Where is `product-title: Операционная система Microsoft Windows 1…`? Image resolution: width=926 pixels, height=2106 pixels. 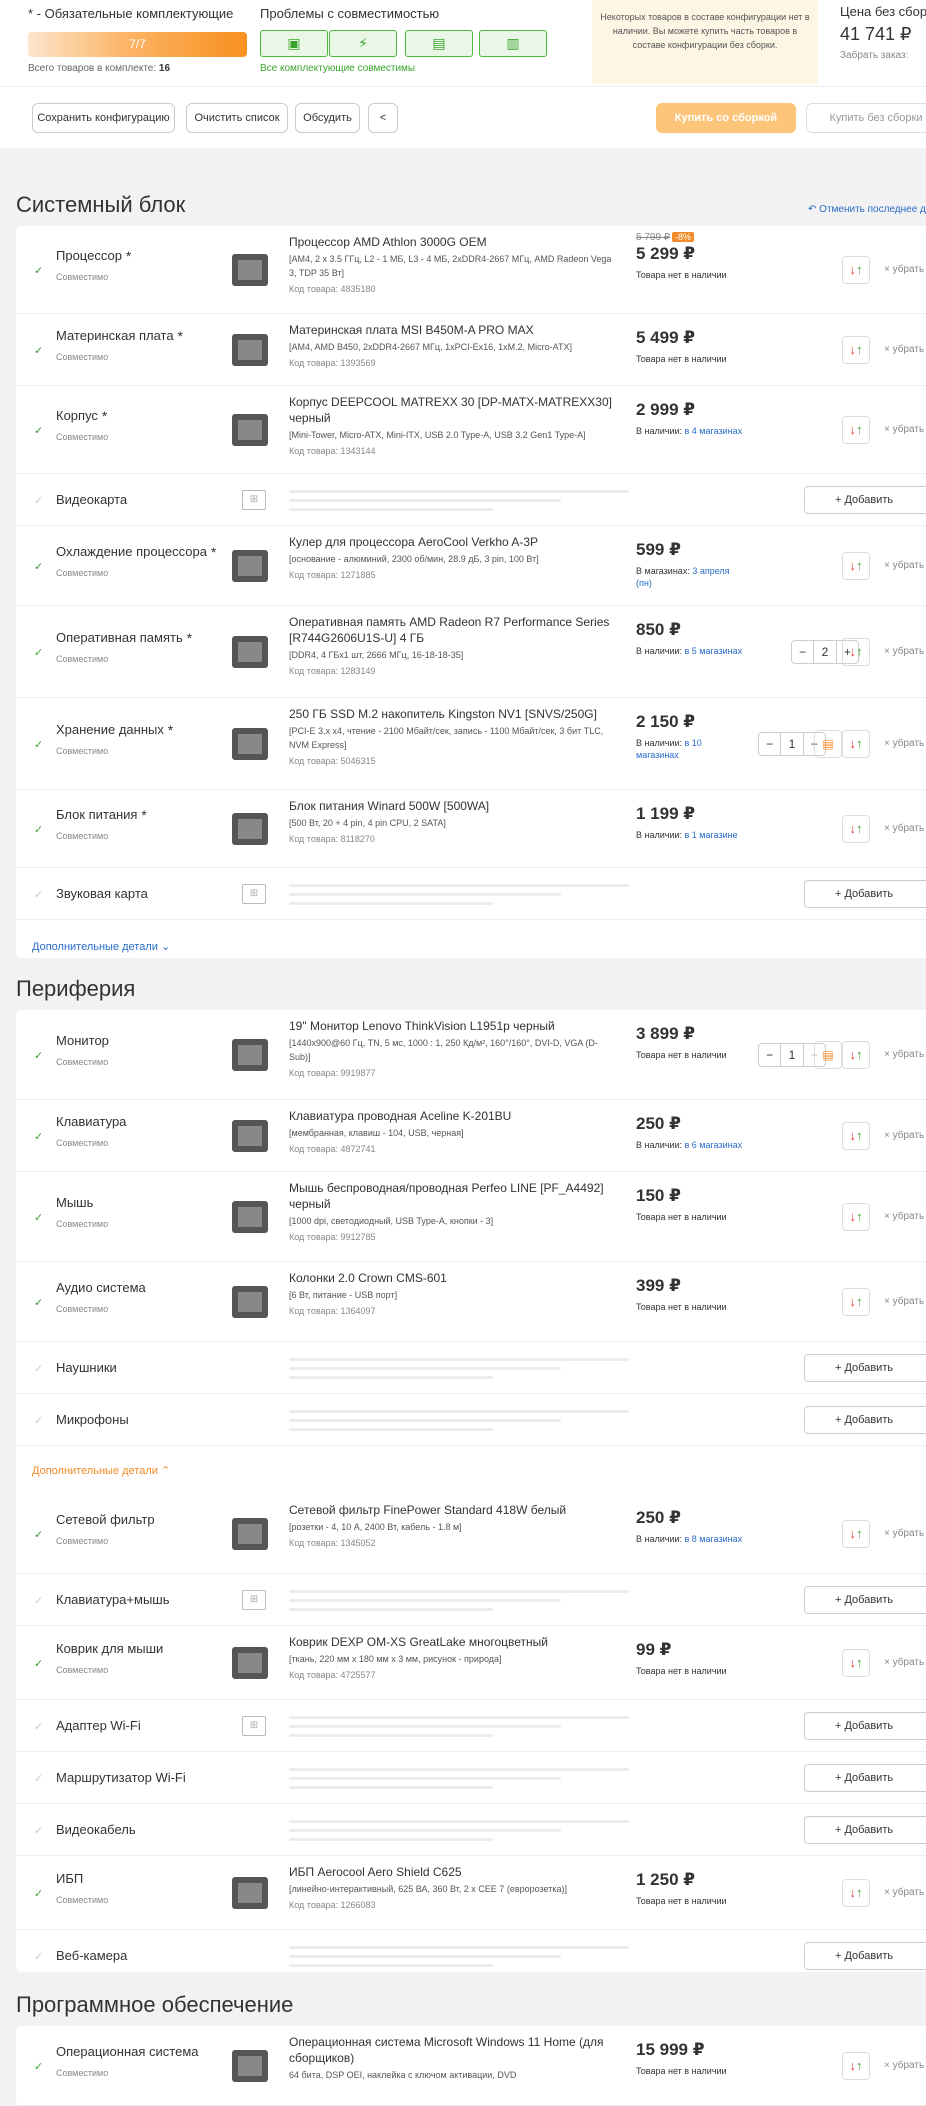
product-title: Операционная система Microsoft Windows 1… is located at coordinates (454, 2050).